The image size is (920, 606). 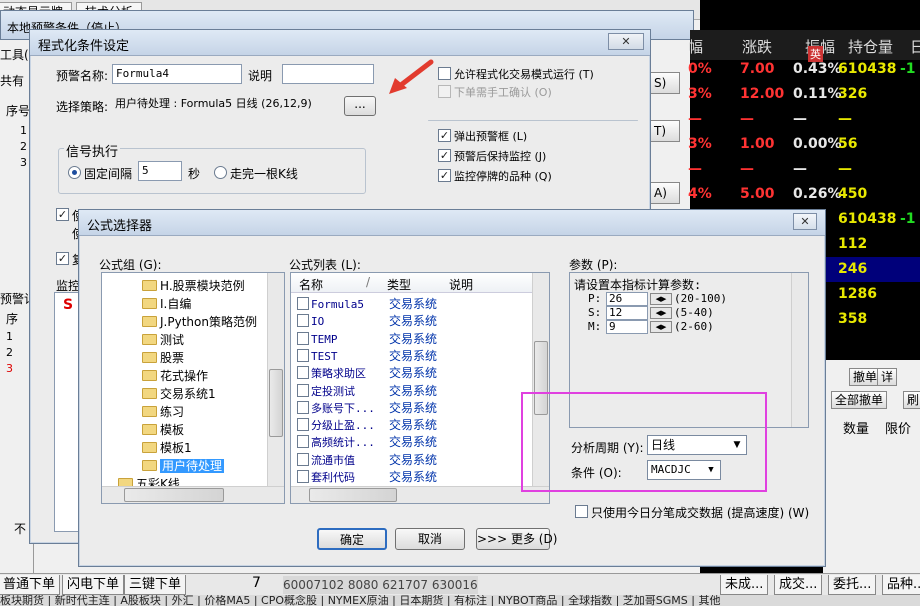 What do you see at coordinates (415, 321) in the screenshot?
I see `formula-row: IO 交易系统` at bounding box center [415, 321].